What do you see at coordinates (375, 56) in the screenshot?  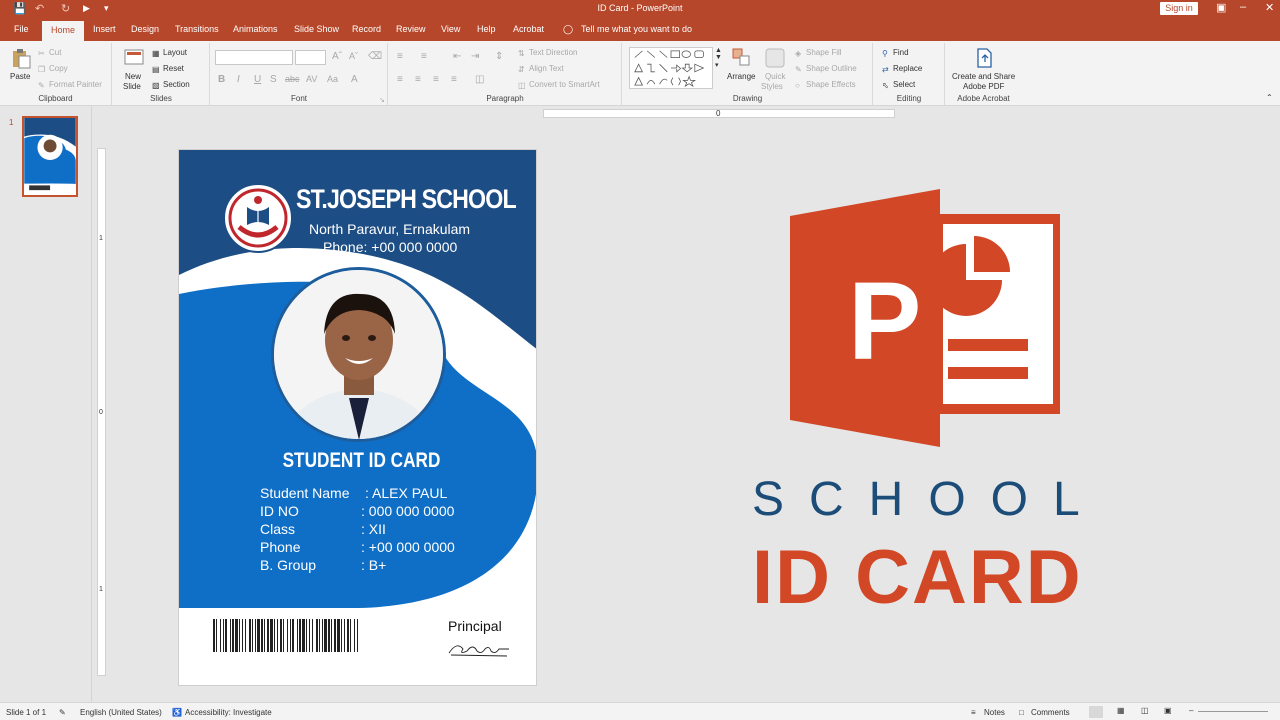 I see `clear-formatting-icon: ⌫` at bounding box center [375, 56].